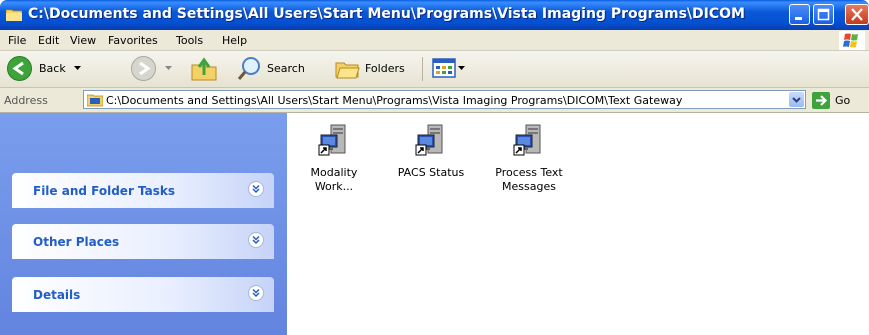 The height and width of the screenshot is (335, 869). What do you see at coordinates (189, 40) in the screenshot?
I see `menu-tools: Tools` at bounding box center [189, 40].